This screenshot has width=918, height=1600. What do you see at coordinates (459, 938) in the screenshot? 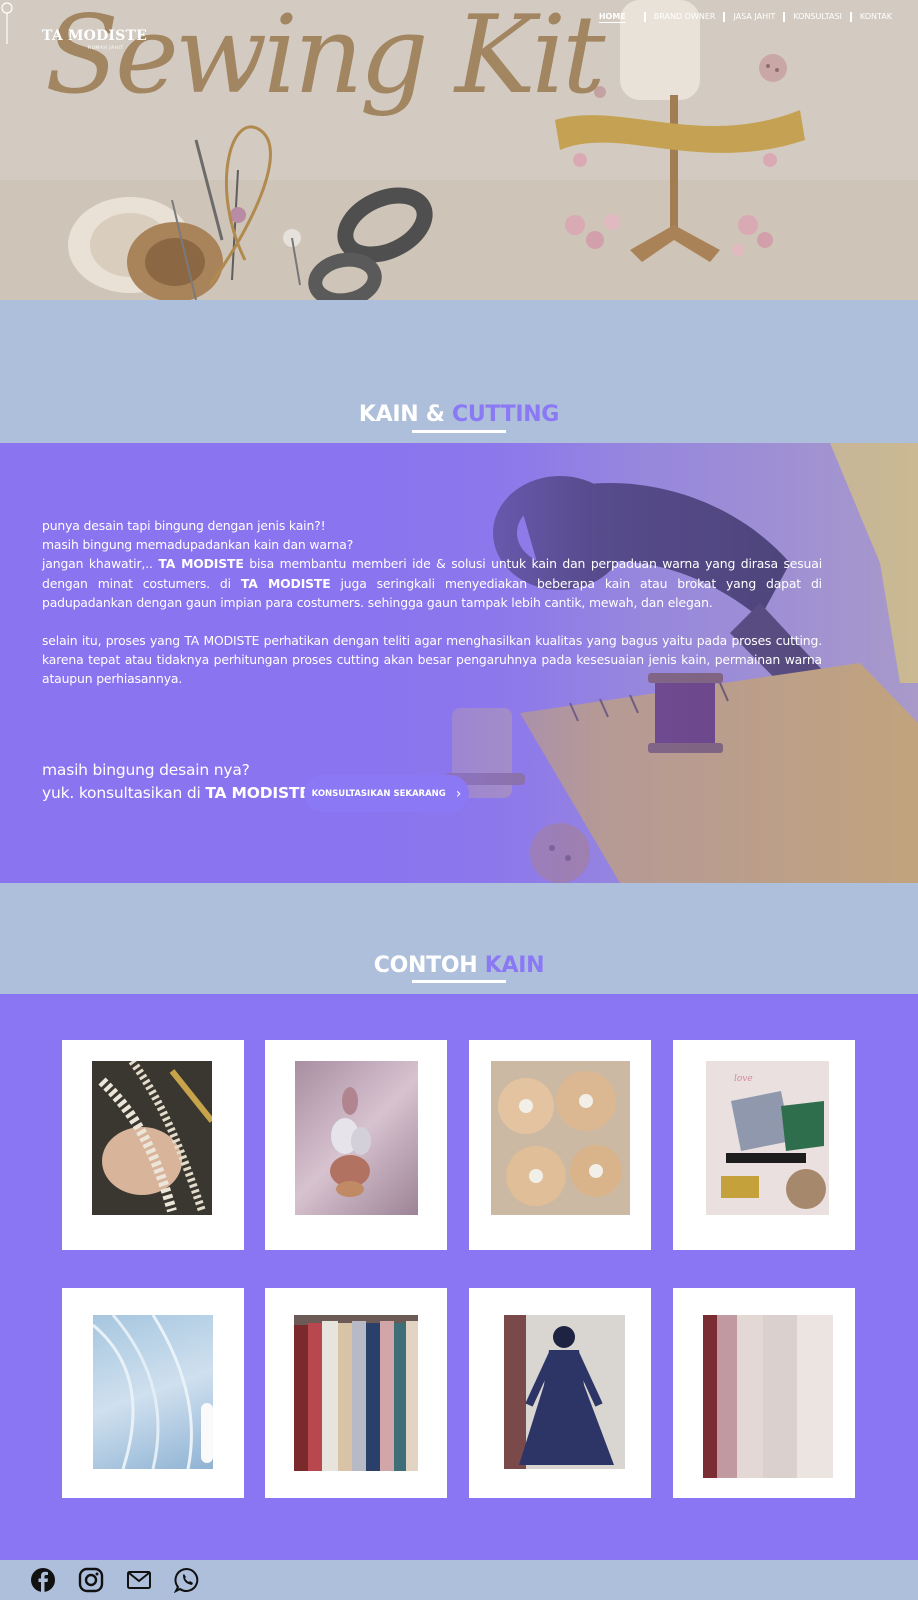
I see `section-title-band: CONTOH KAIN` at bounding box center [459, 938].